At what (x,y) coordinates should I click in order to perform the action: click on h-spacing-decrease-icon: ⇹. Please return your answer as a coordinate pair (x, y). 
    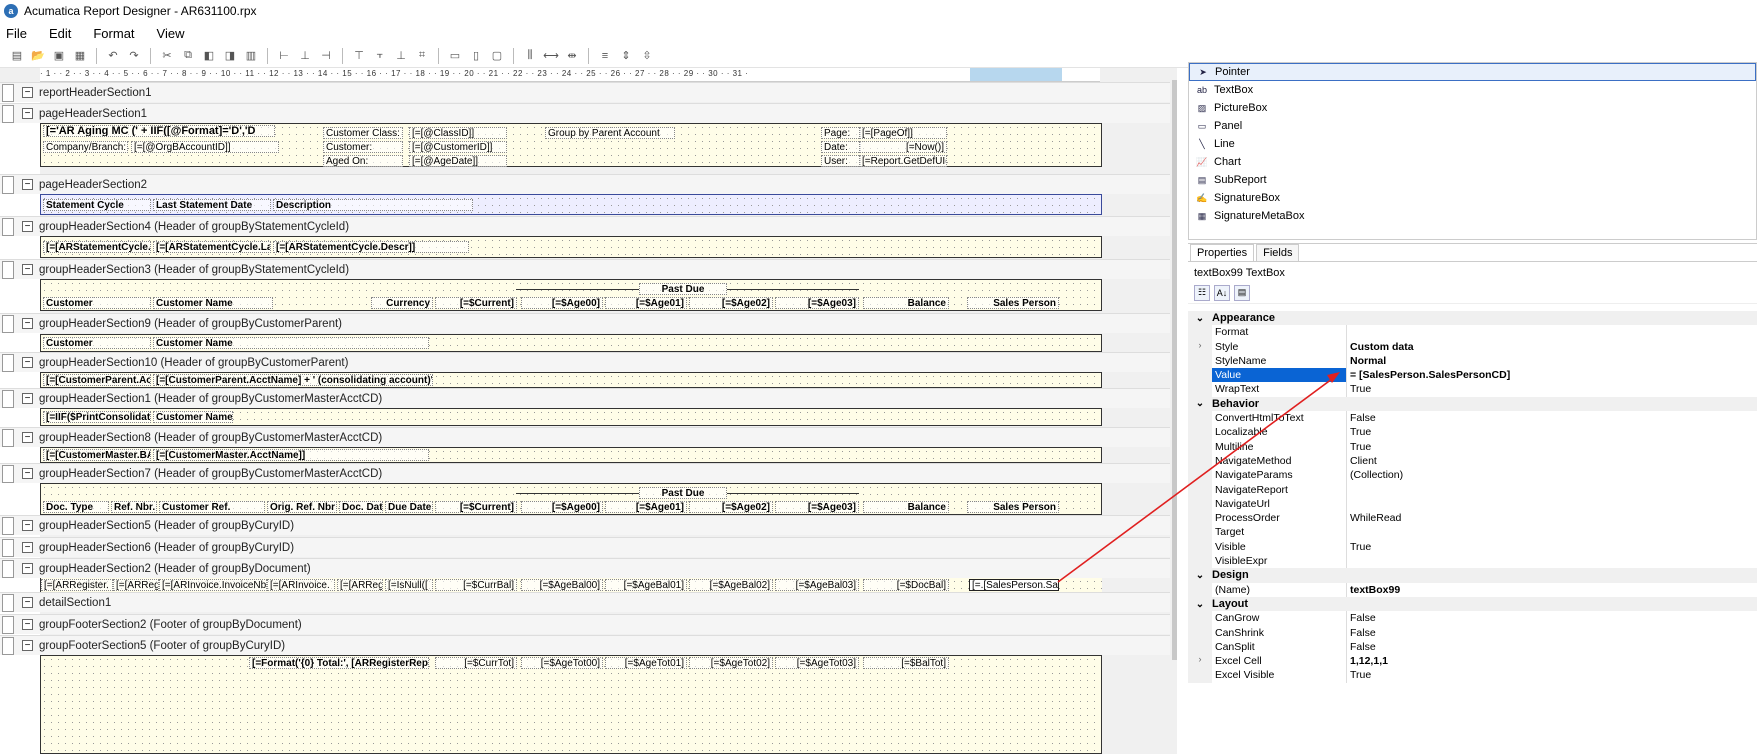
    Looking at the image, I should click on (572, 56).